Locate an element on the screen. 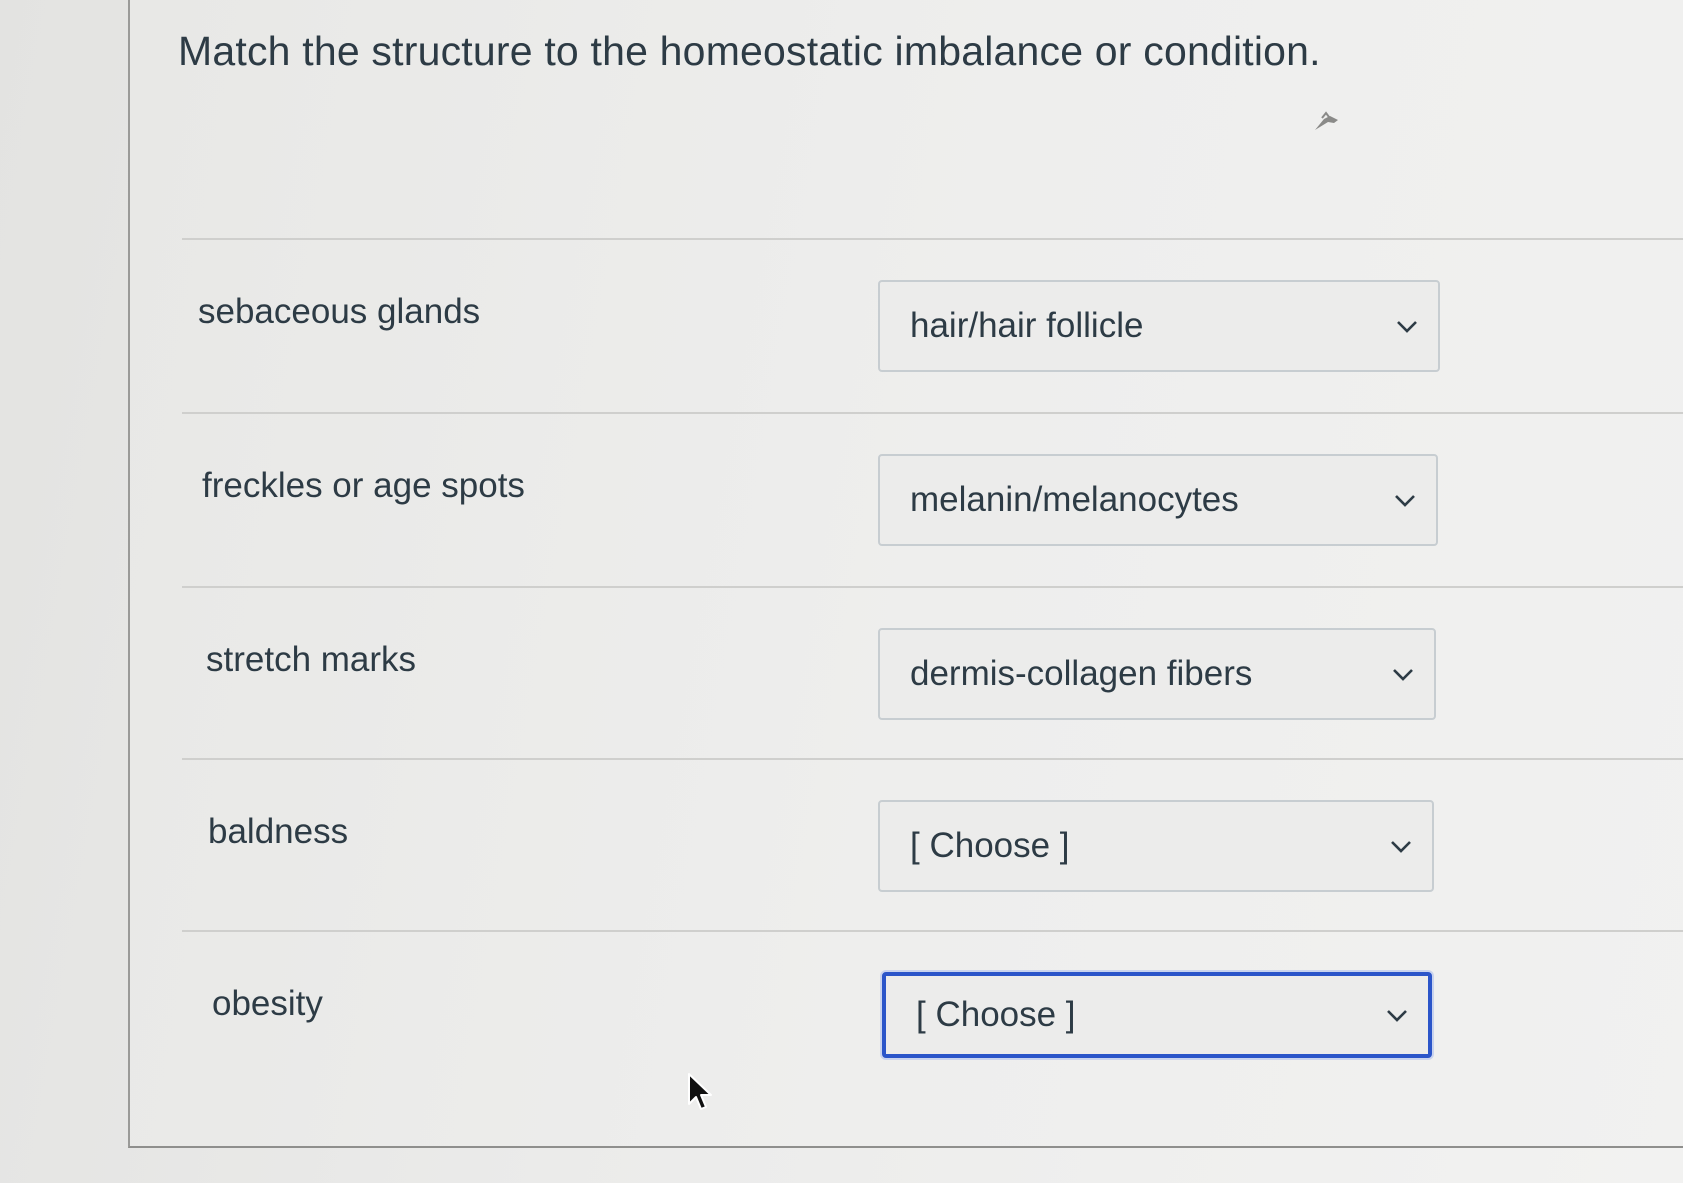  dropdown-selected-value: hair/hair follicle is located at coordinates (1027, 325).